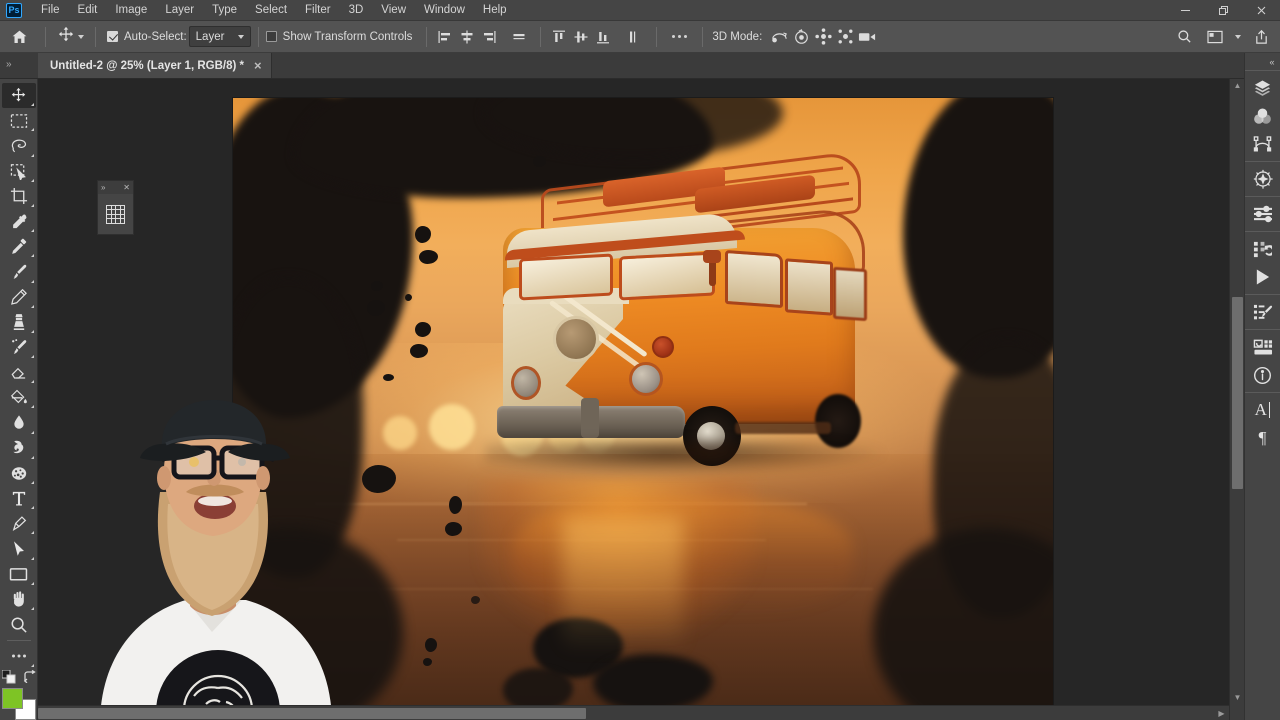 This screenshot has height=720, width=1280. I want to click on pen-tool, so click(19, 523).